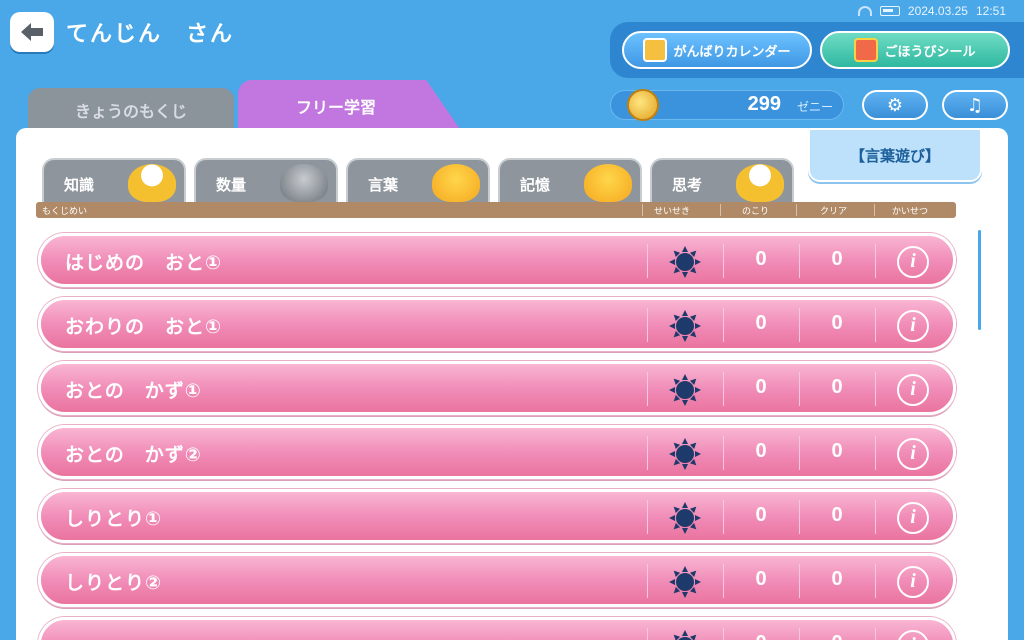 This screenshot has width=1024, height=640. I want to click on gift-icon, so click(866, 50).